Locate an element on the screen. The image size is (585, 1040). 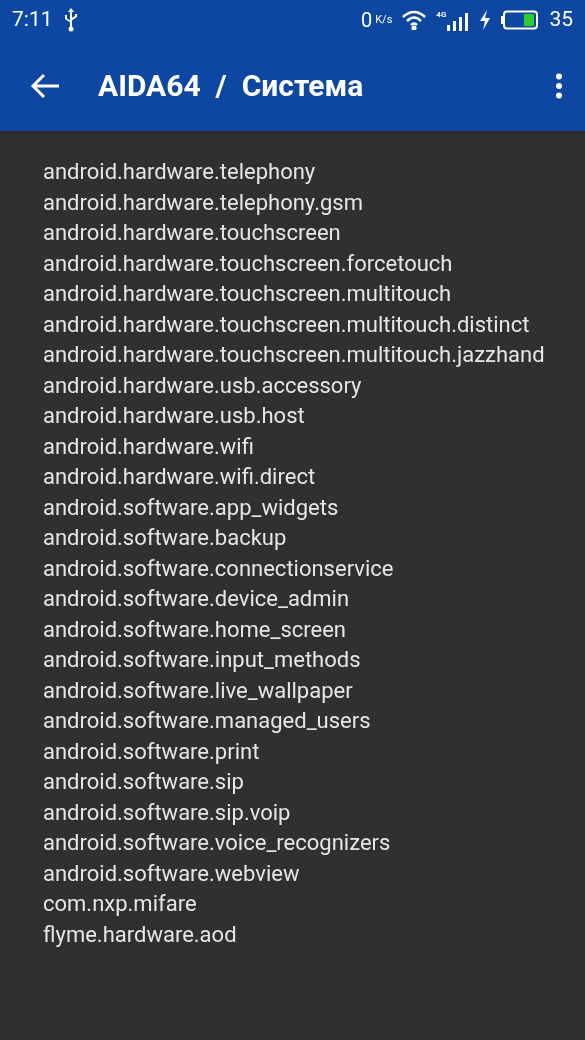
feature-item: com.nxp.mifare is located at coordinates (120, 904).